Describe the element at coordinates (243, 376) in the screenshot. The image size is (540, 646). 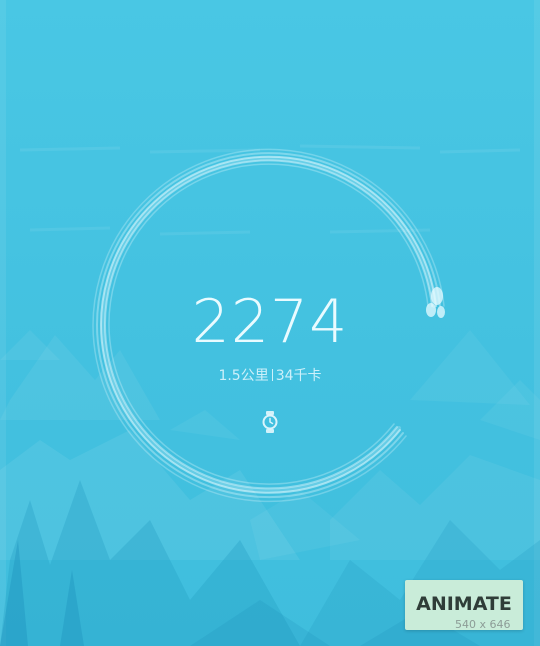
I see `distance-value: 1.5公里` at that location.